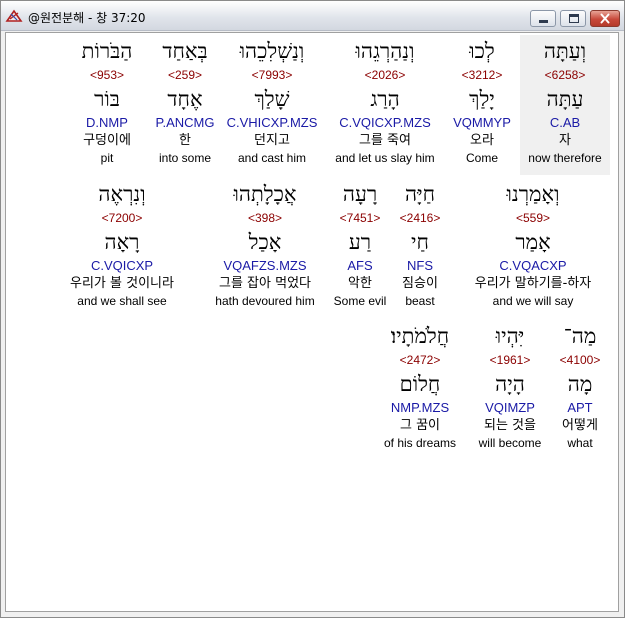 Image resolution: width=625 pixels, height=618 pixels. What do you see at coordinates (185, 99) in the screenshot?
I see `hebrew-lemma: אֶחָד` at bounding box center [185, 99].